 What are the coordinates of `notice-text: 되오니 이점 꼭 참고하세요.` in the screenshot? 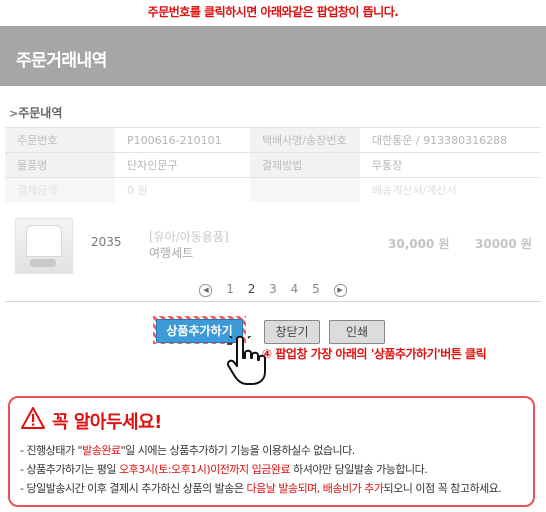 It's located at (442, 488).